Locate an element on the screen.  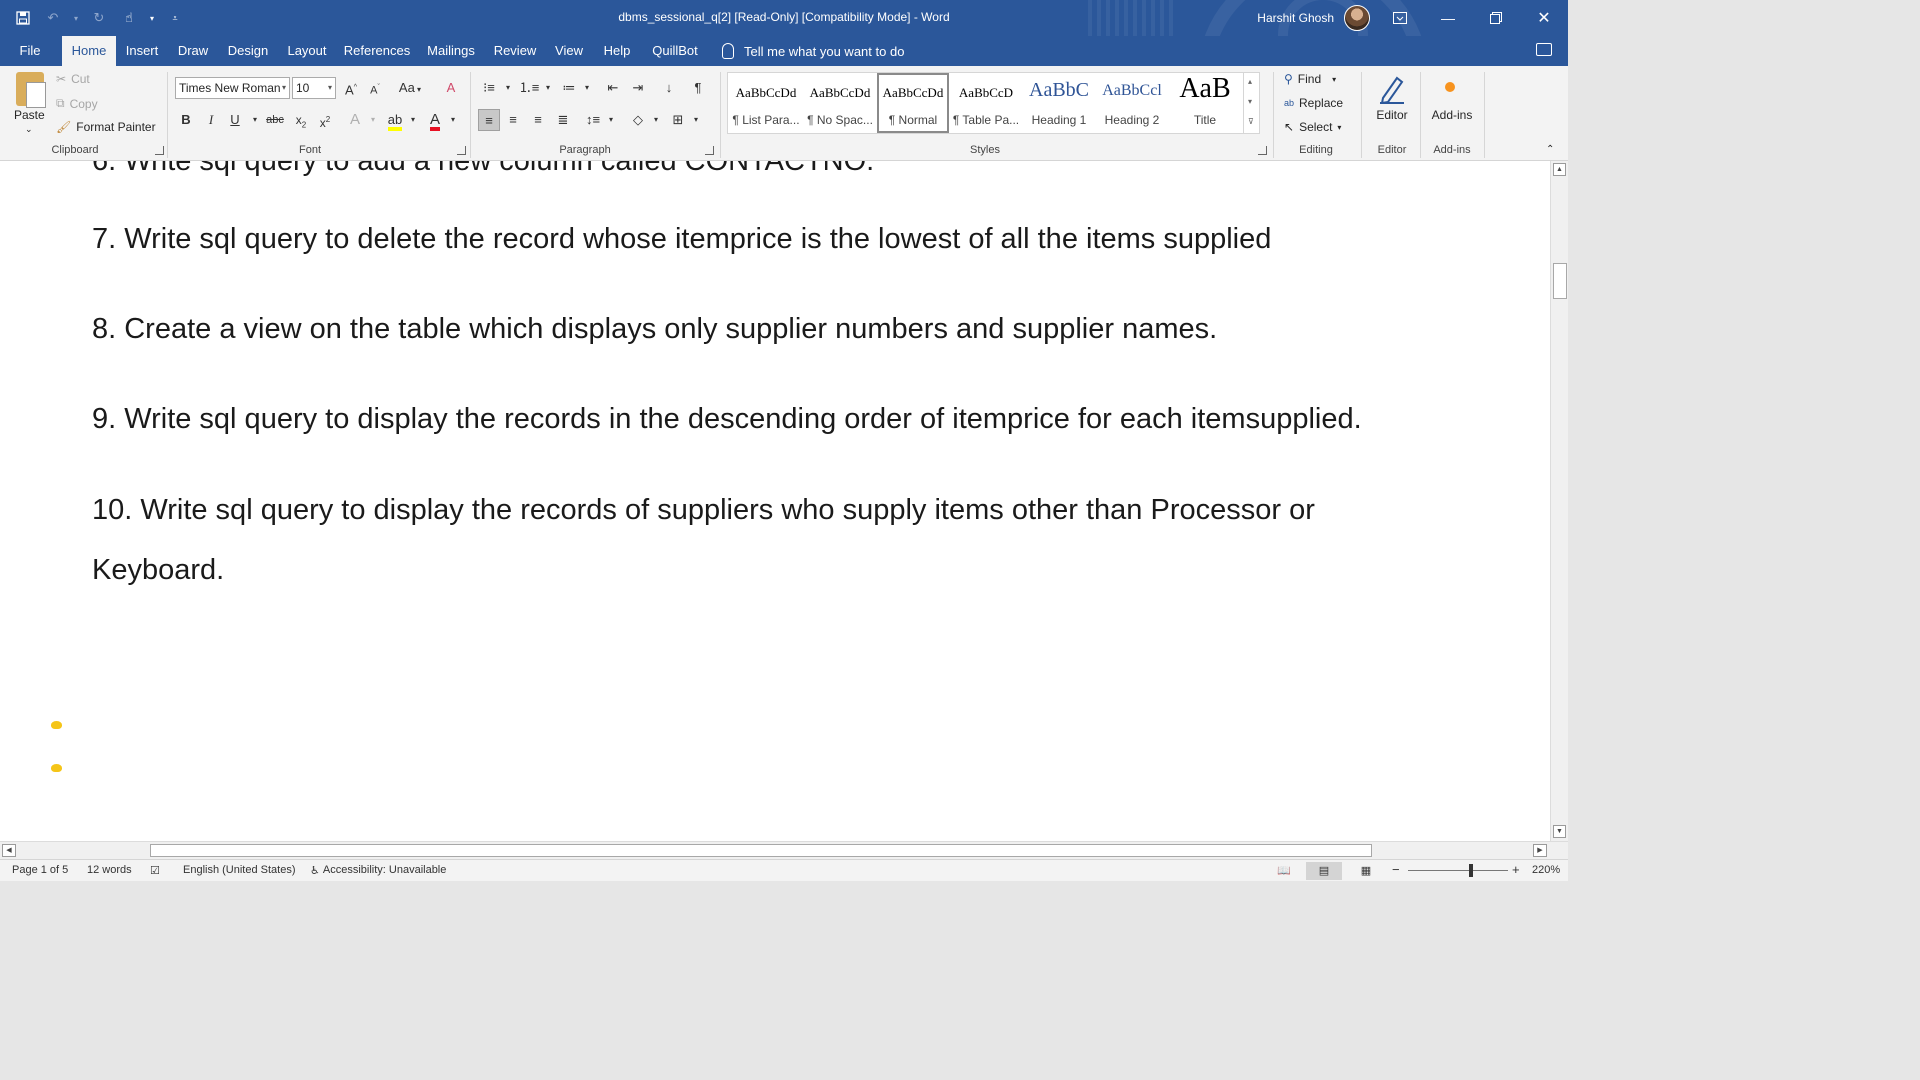
clipboard-launcher-icon is located at coordinates (159, 150).